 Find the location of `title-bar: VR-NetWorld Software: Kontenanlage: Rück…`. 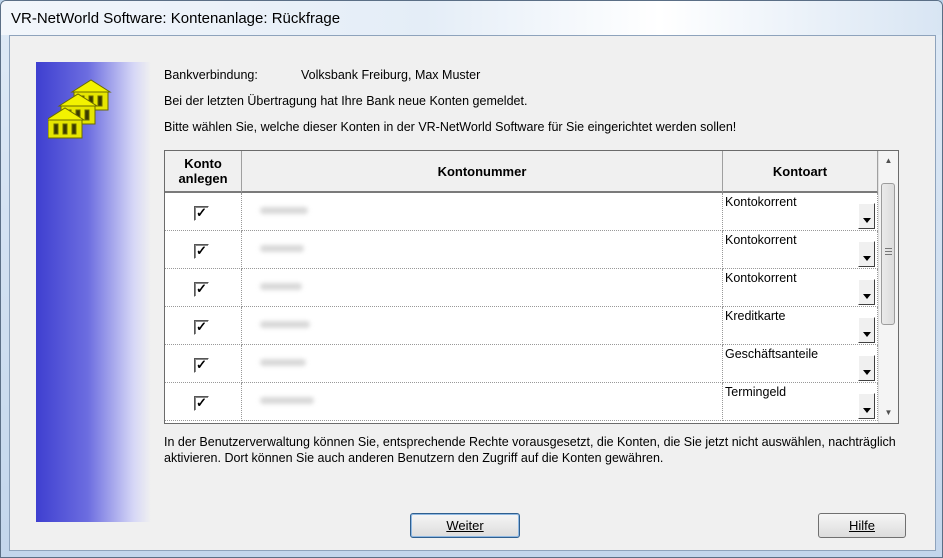

title-bar: VR-NetWorld Software: Kontenanlage: Rück… is located at coordinates (471, 18).